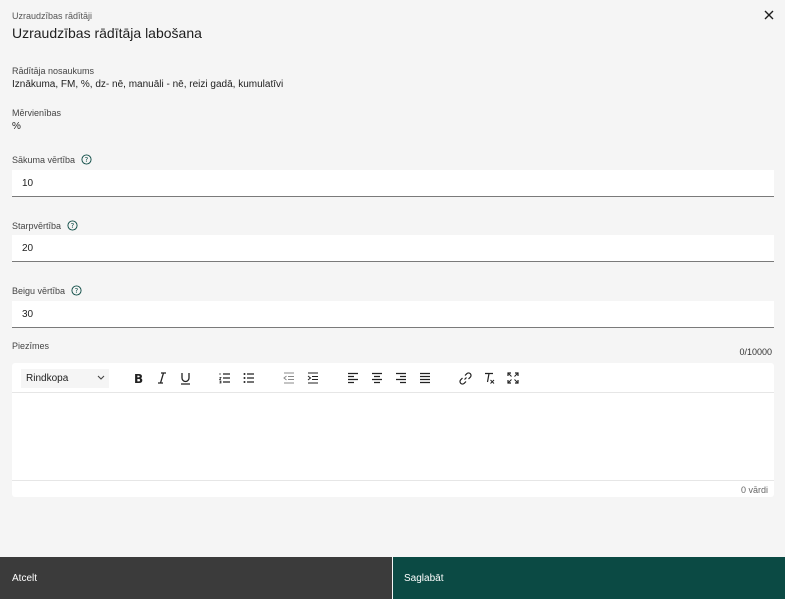  Describe the element at coordinates (31, 346) in the screenshot. I see `notes-label: Piezīmes` at that location.